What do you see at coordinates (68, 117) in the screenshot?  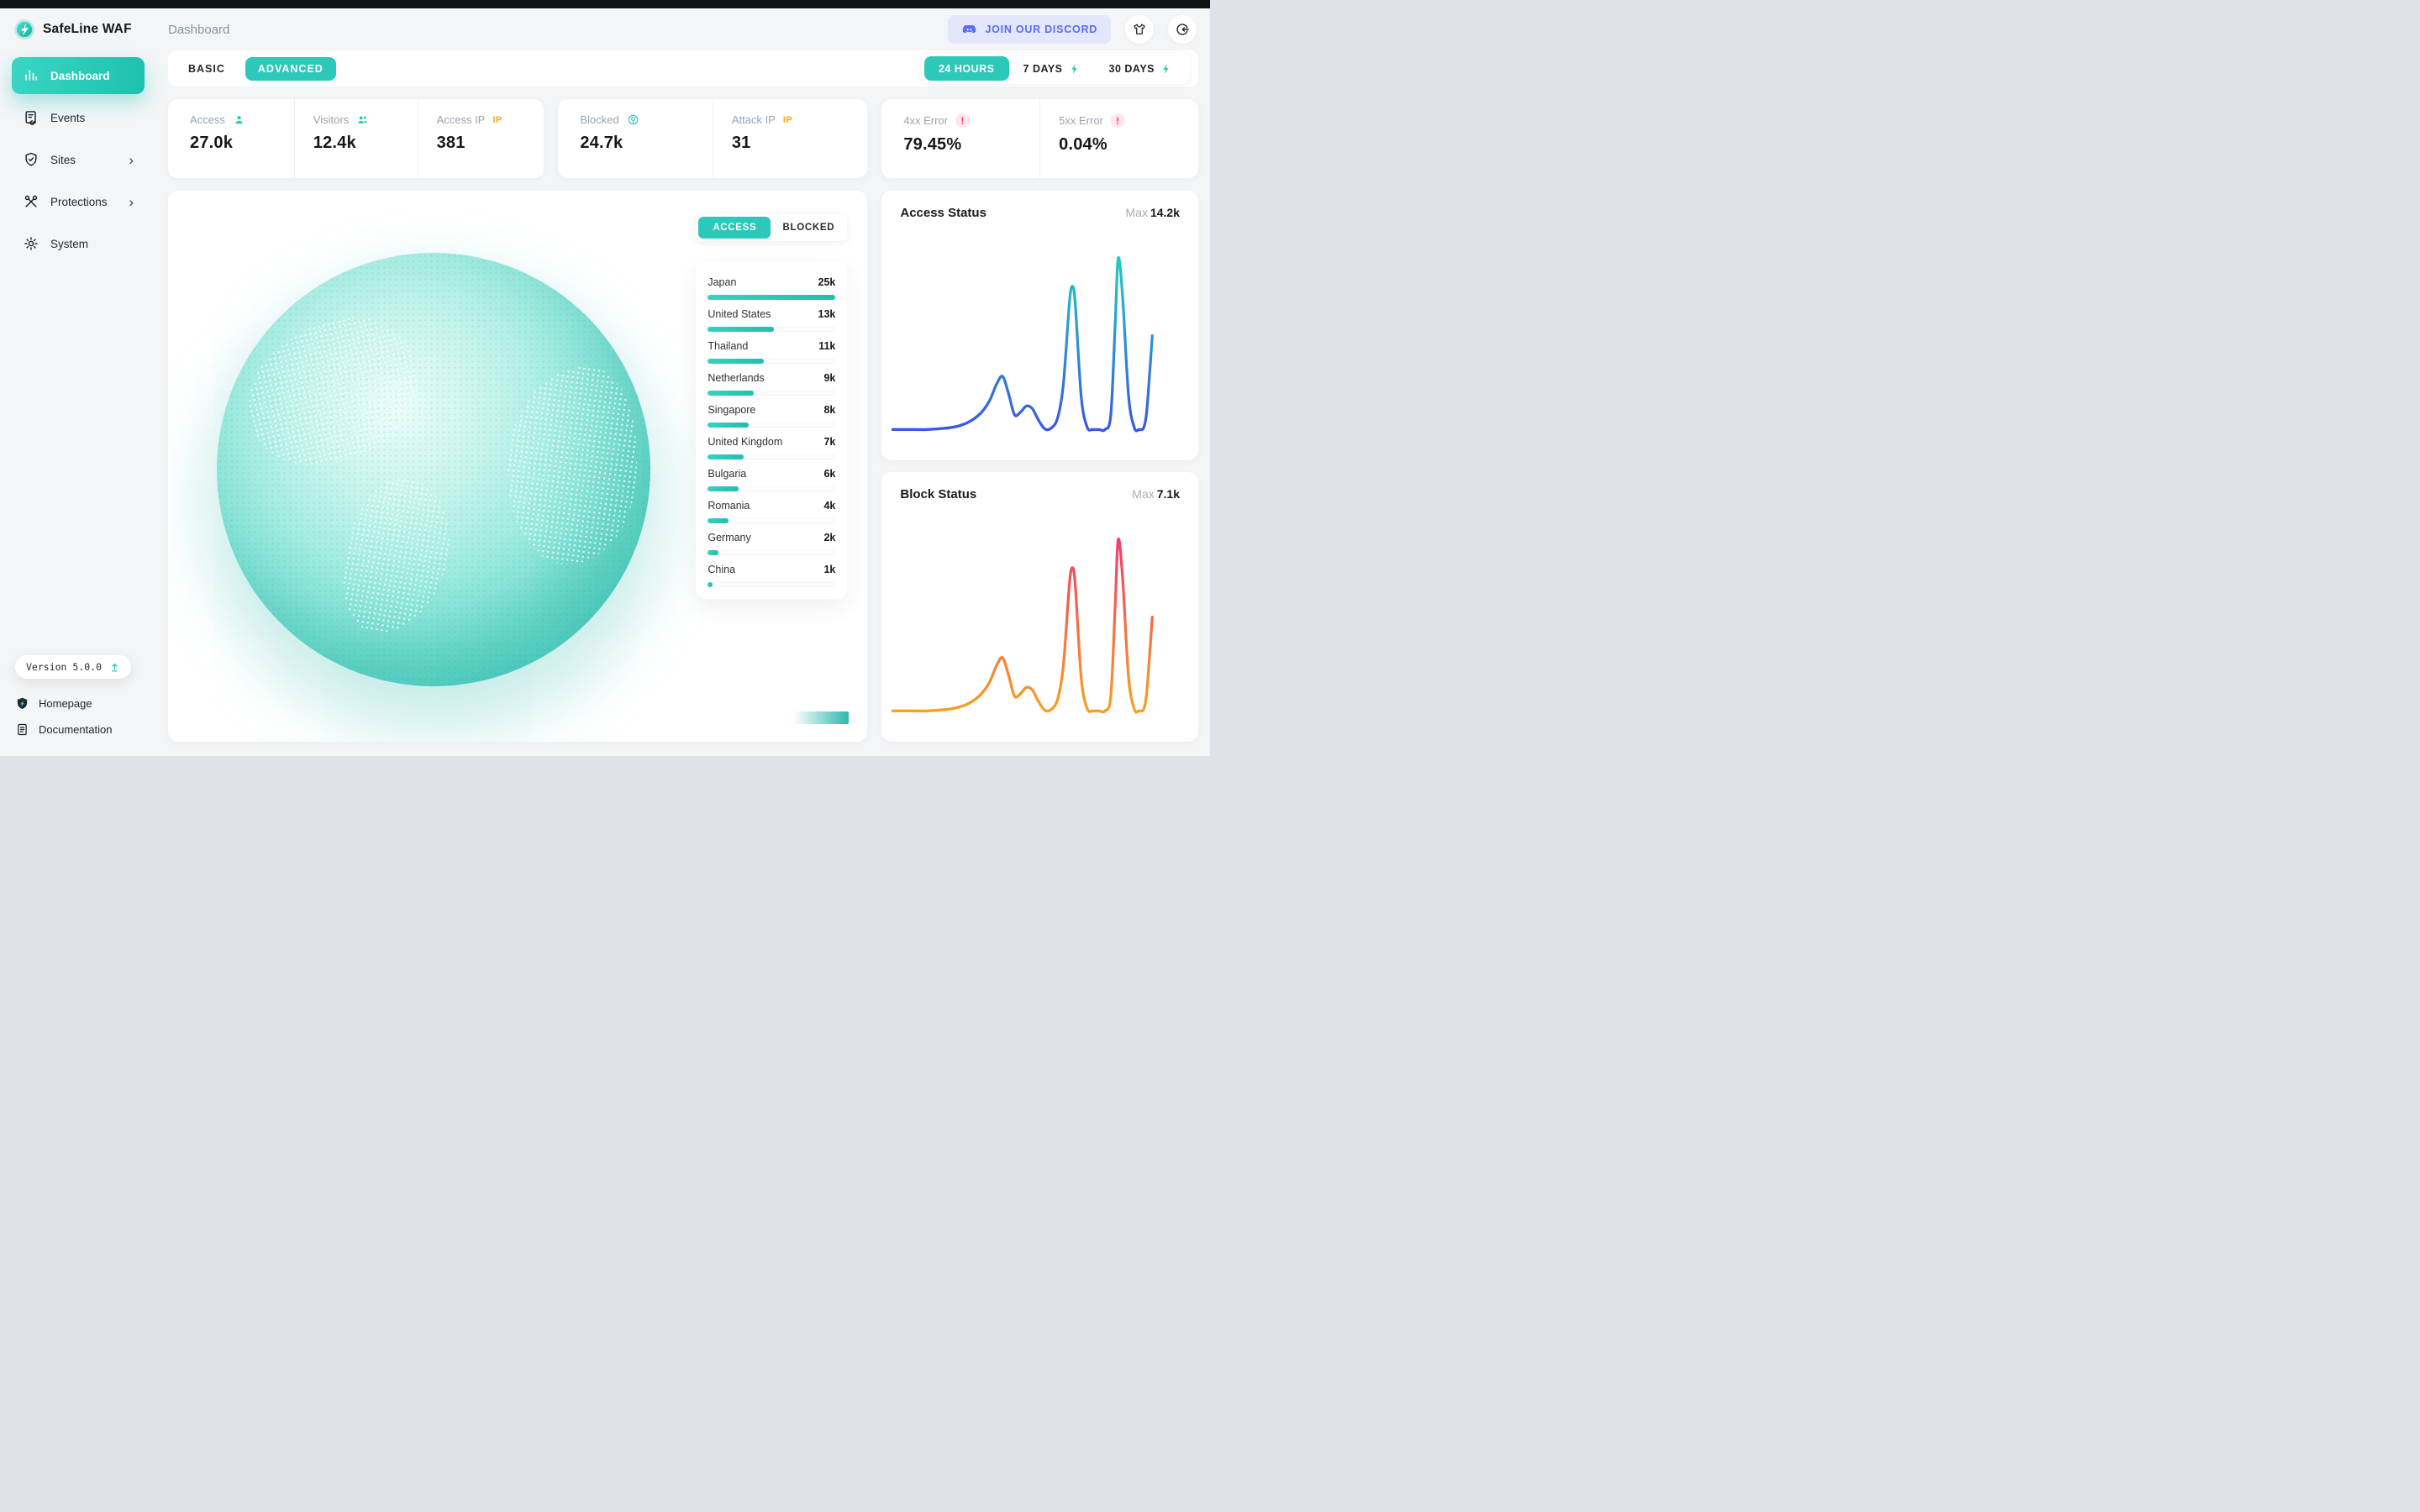 I see `sidebar-item-label: Events` at bounding box center [68, 117].